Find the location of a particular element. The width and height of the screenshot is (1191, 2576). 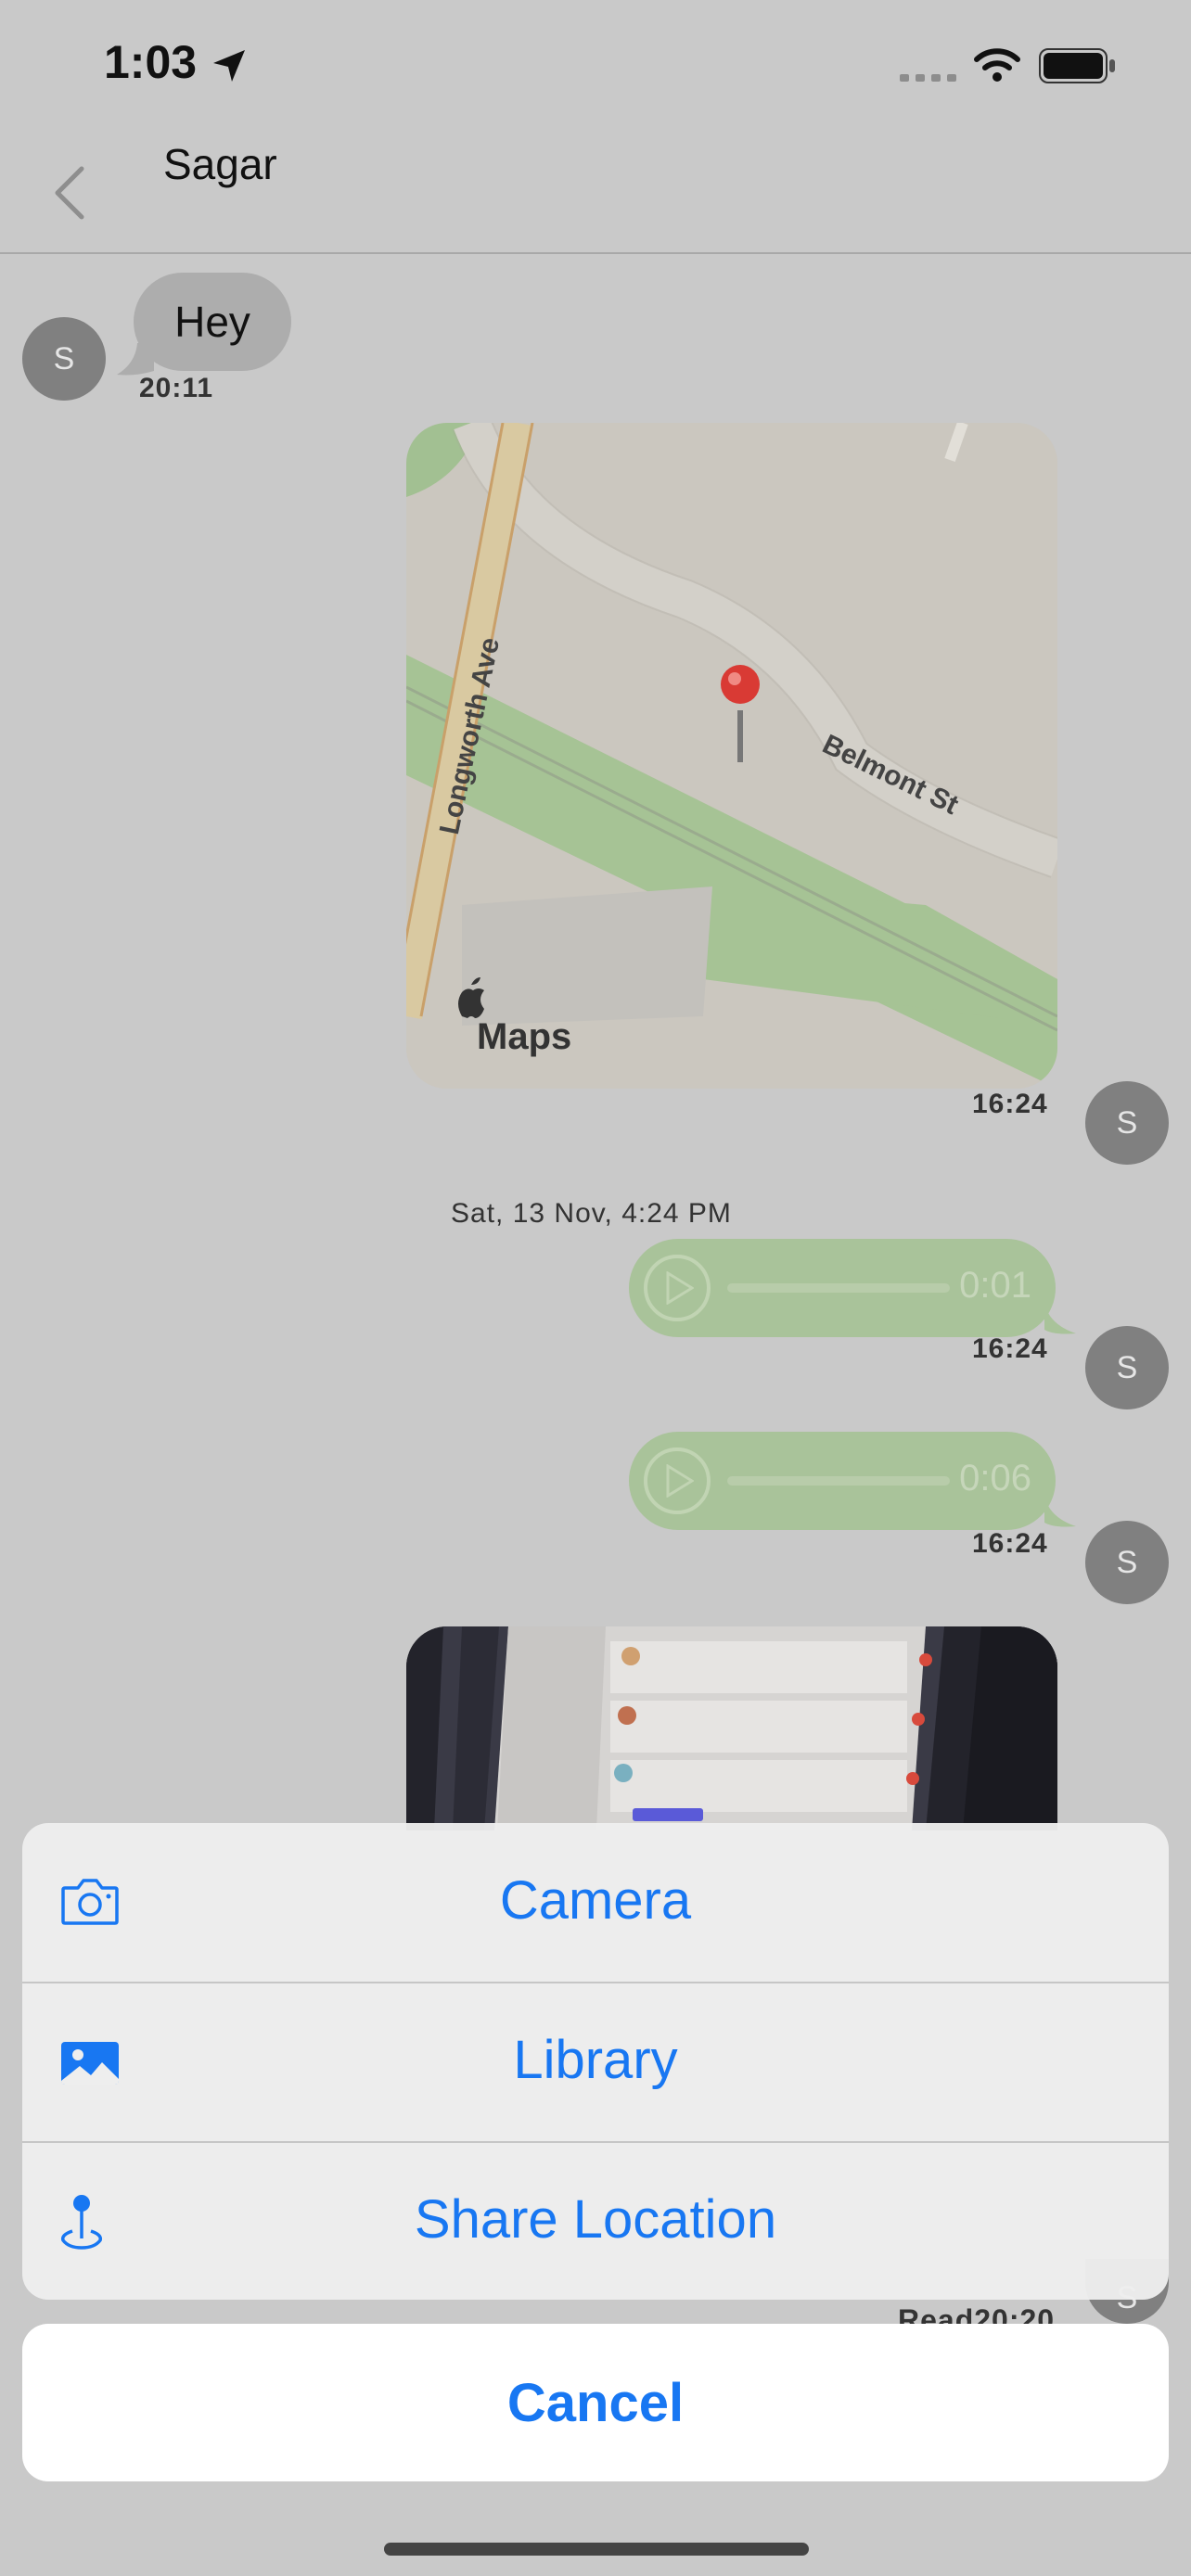

voice-message-bubble: 0:01 is located at coordinates (842, 1288).